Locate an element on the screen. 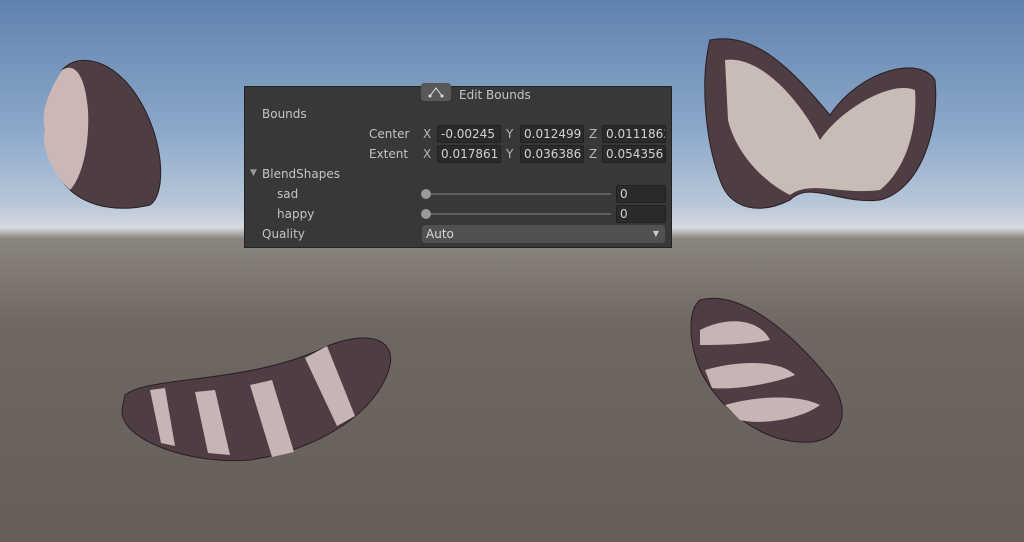  blendshape-happy-slider-thumb is located at coordinates (426, 214).